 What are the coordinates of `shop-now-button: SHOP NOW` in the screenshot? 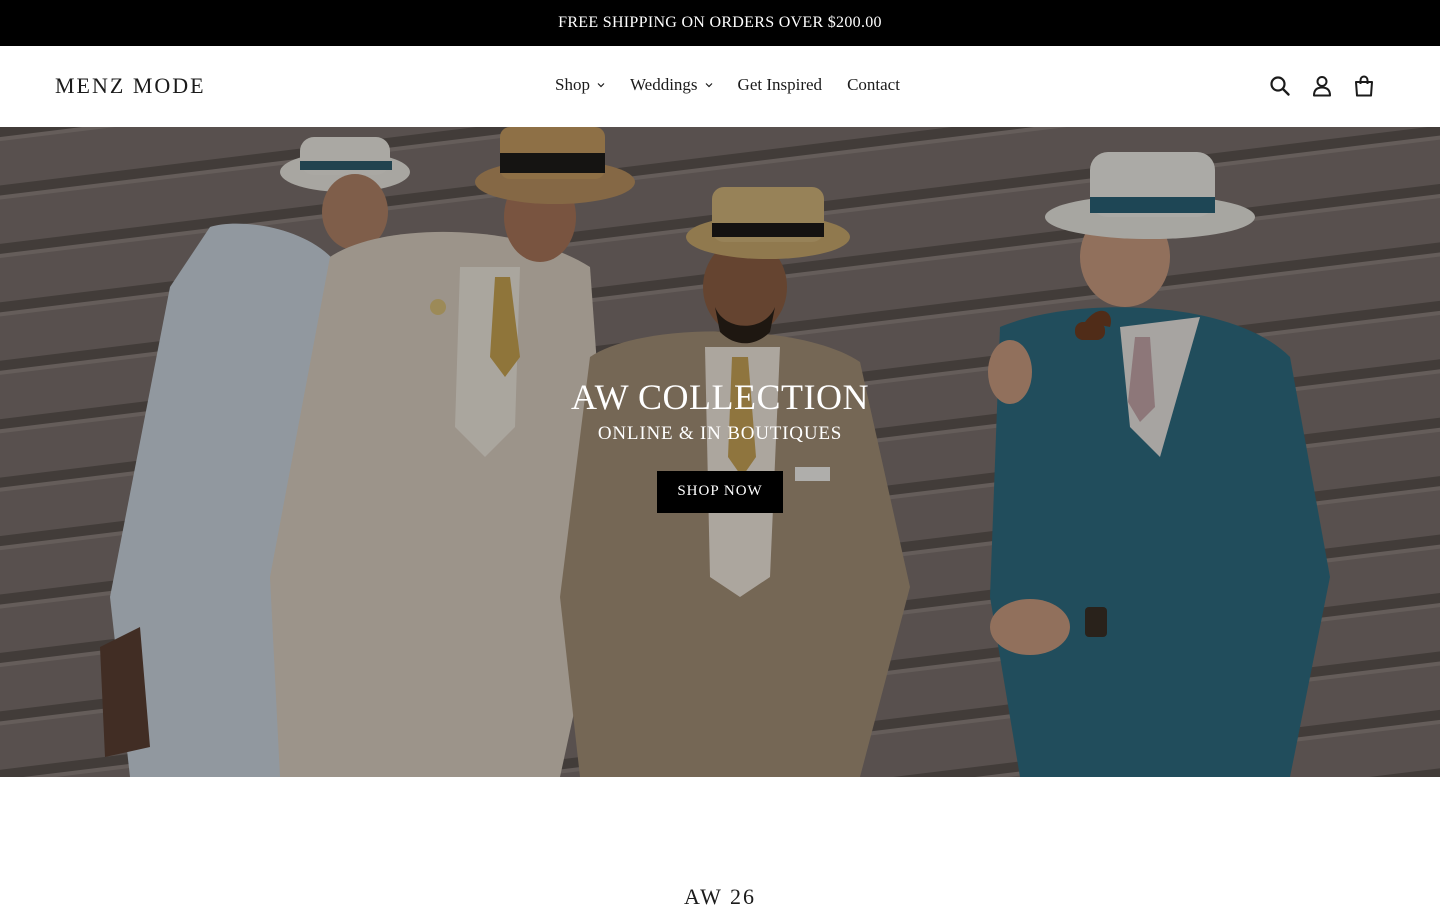 It's located at (720, 492).